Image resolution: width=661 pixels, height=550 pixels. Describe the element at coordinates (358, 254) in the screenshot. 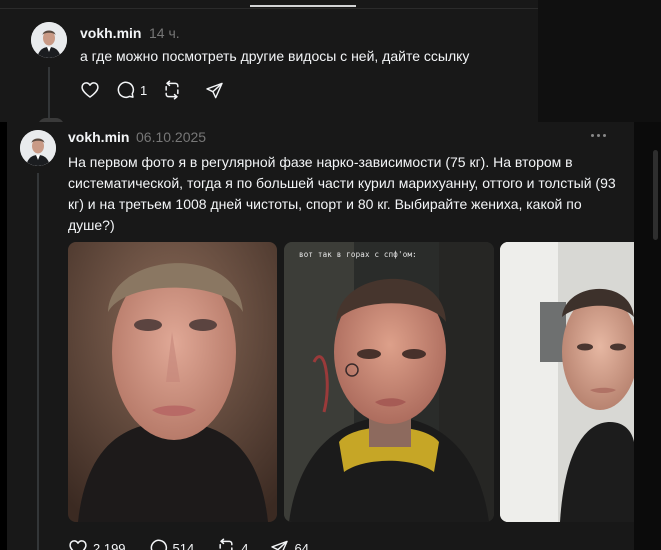

I see `photo-caption: вот так в горах с спф'ом:` at that location.